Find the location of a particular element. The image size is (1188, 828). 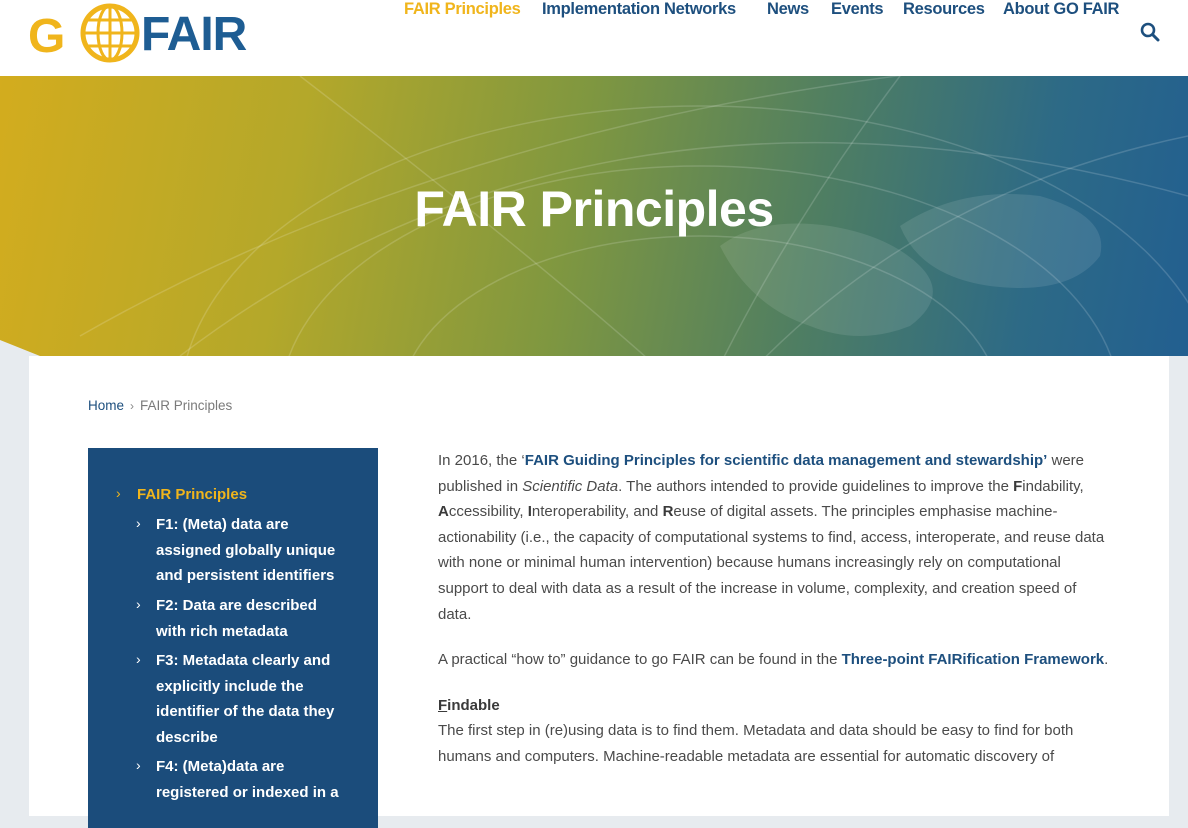

breadcrumb-current: FAIR Principles is located at coordinates (186, 405).